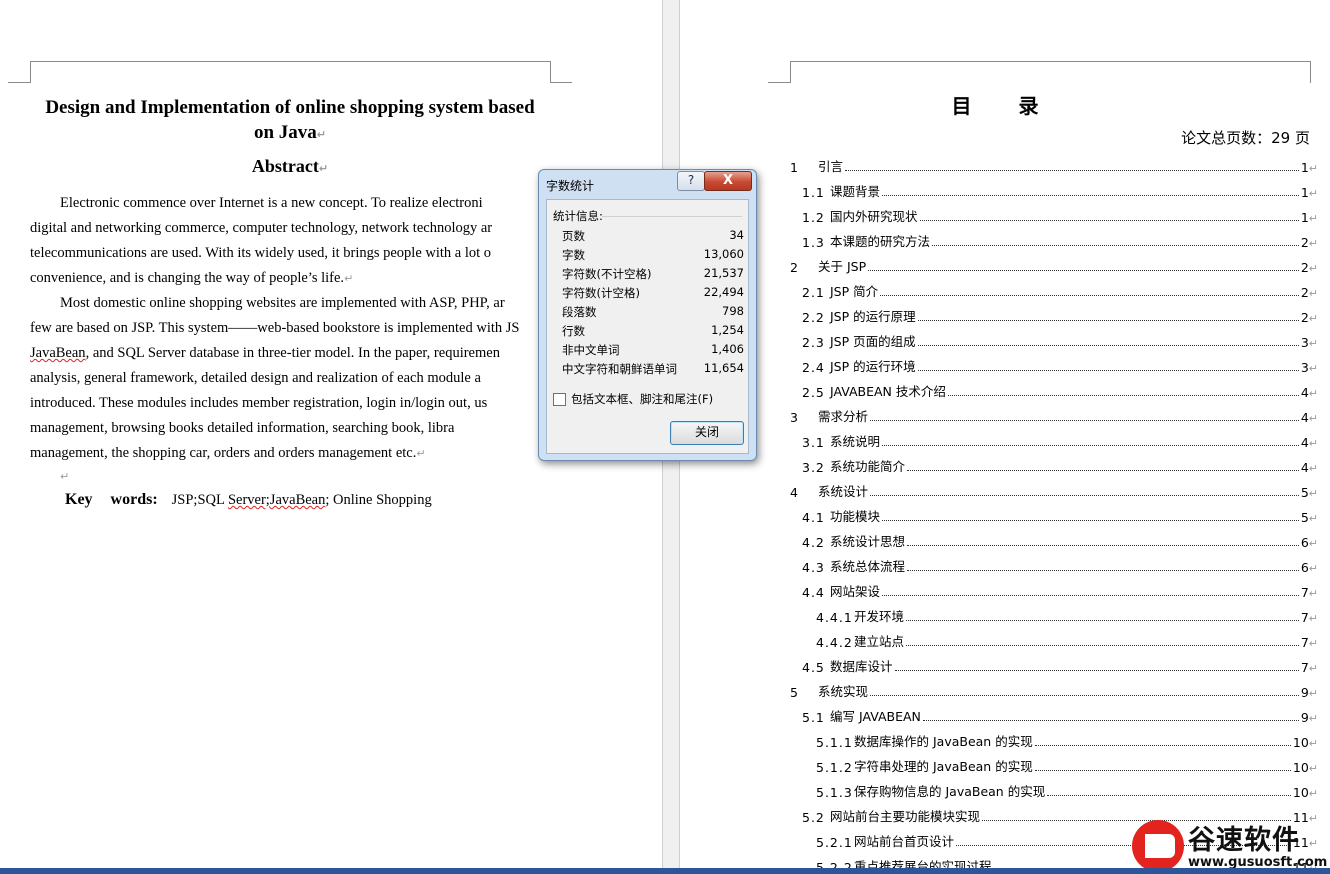  I want to click on toc-entry: 4.1 功能模块 5 ↵, so click(1005, 512).